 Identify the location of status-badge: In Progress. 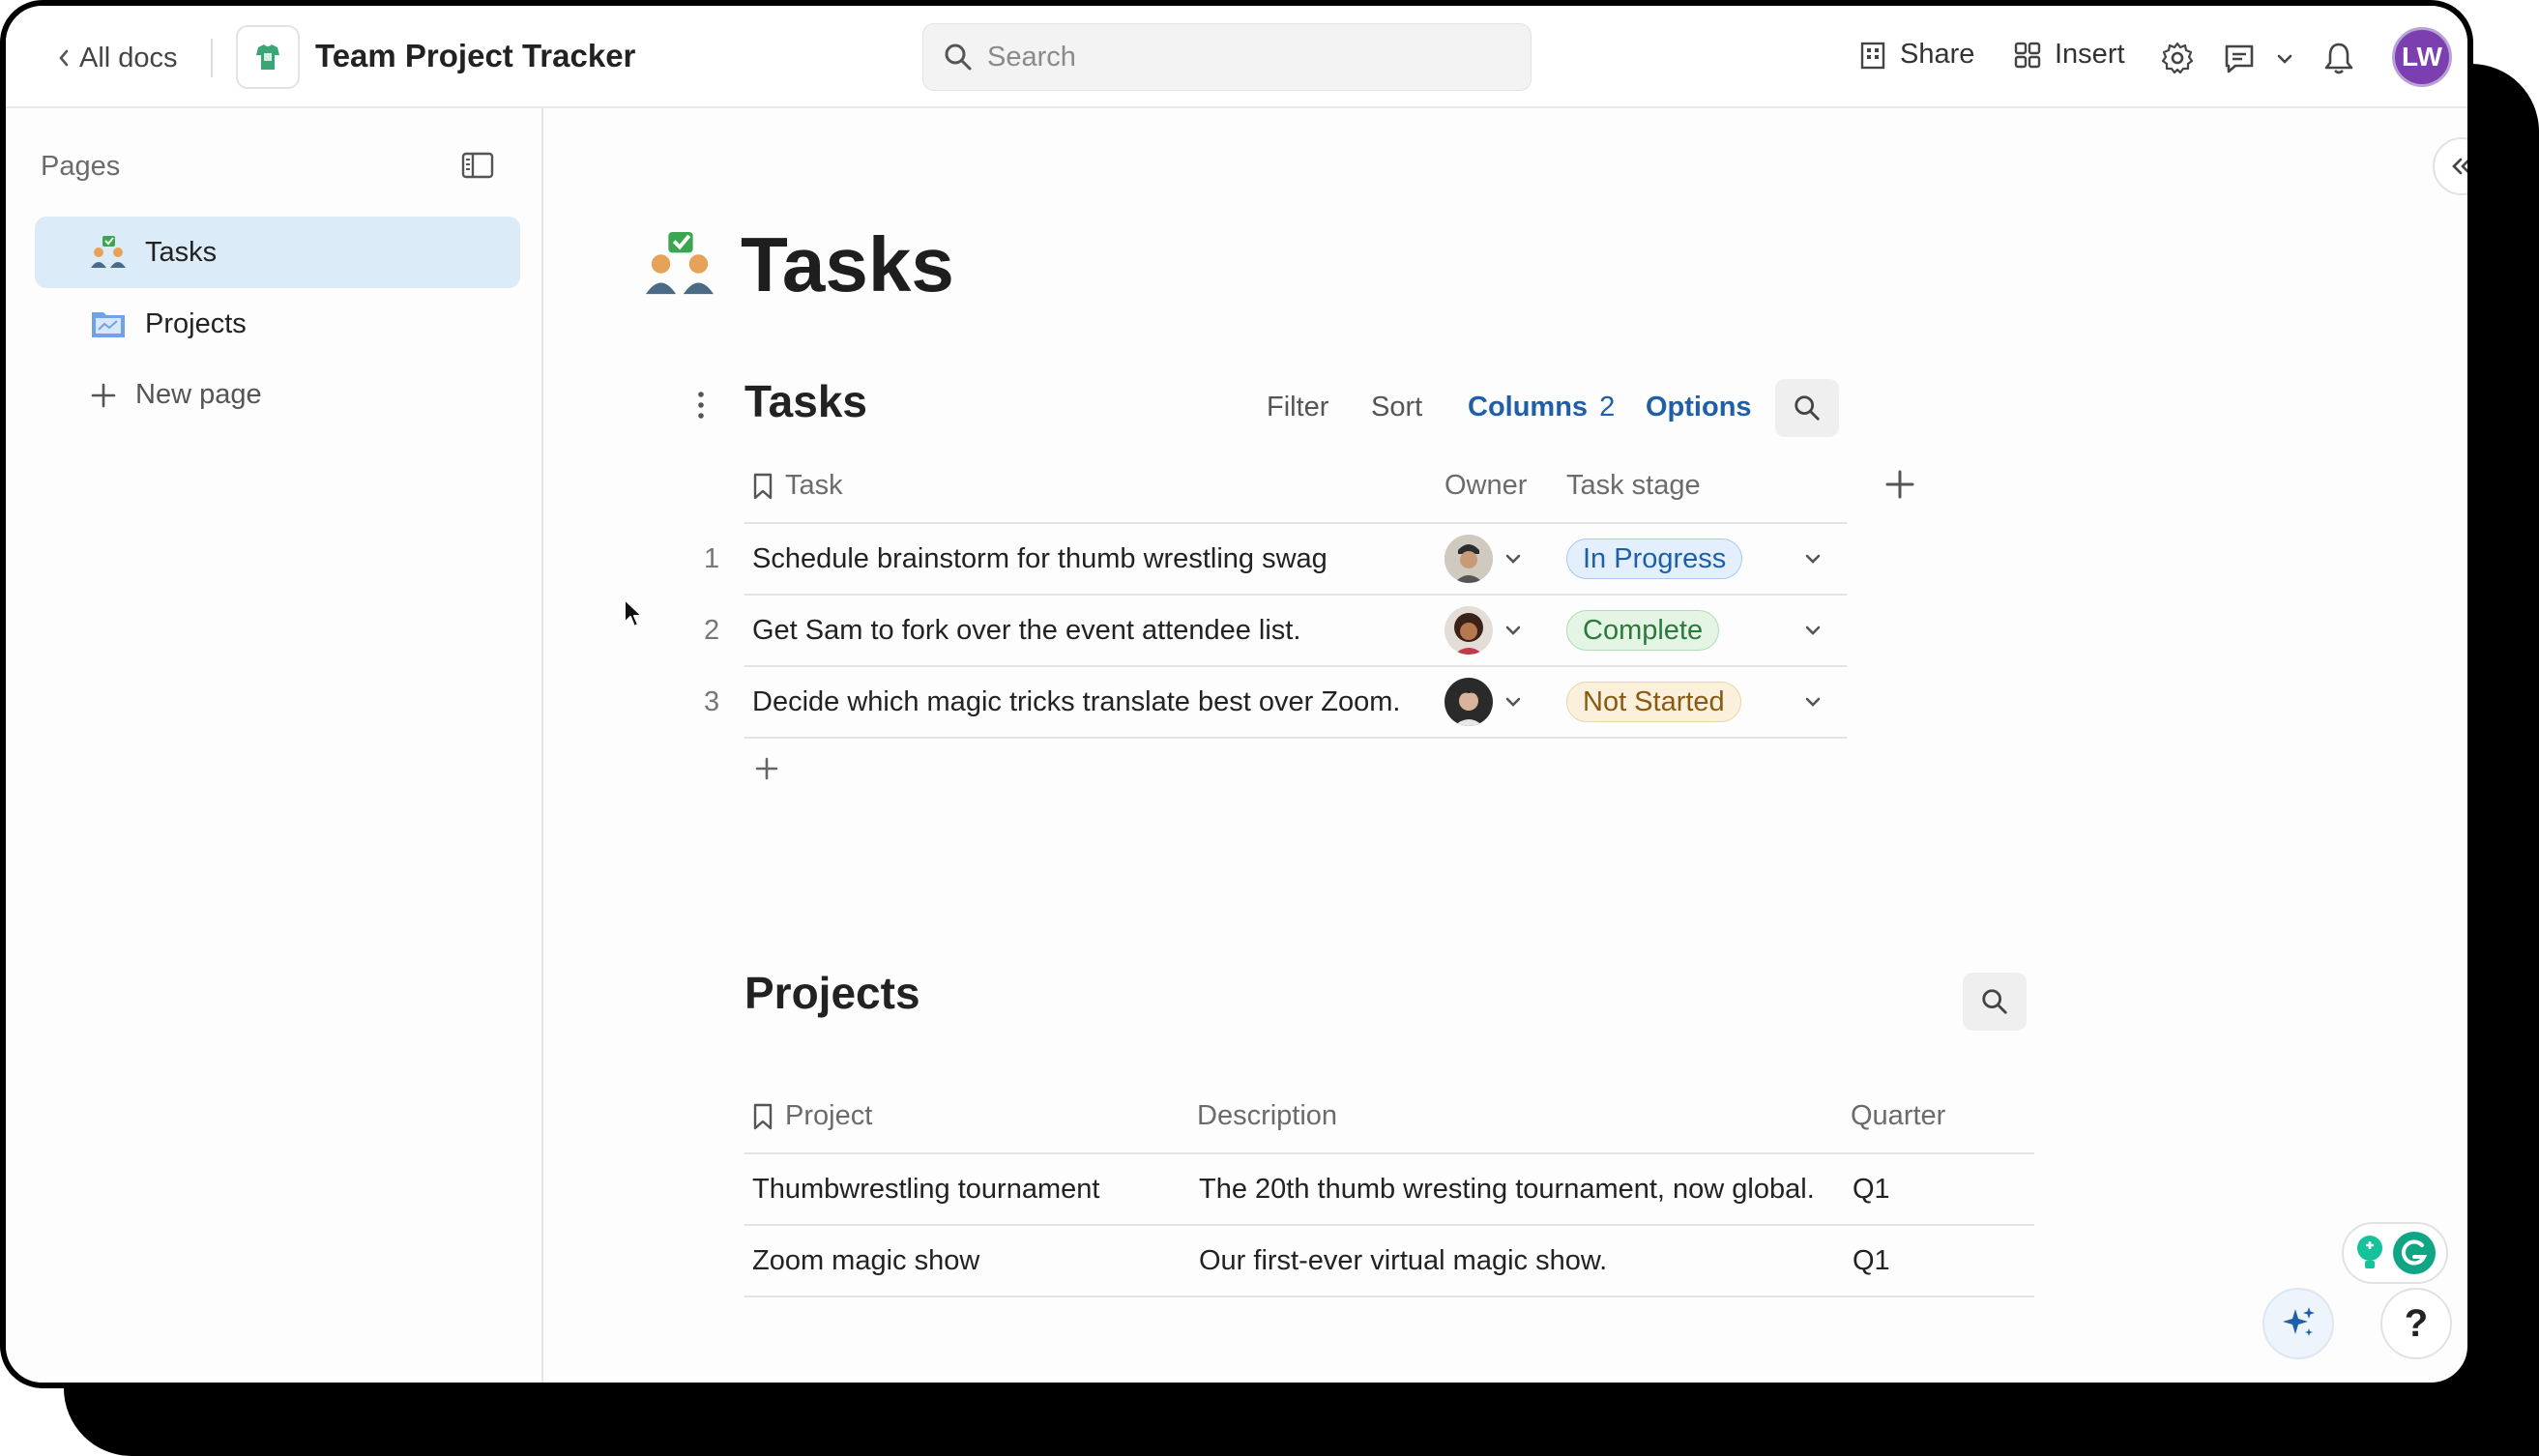
(1654, 559).